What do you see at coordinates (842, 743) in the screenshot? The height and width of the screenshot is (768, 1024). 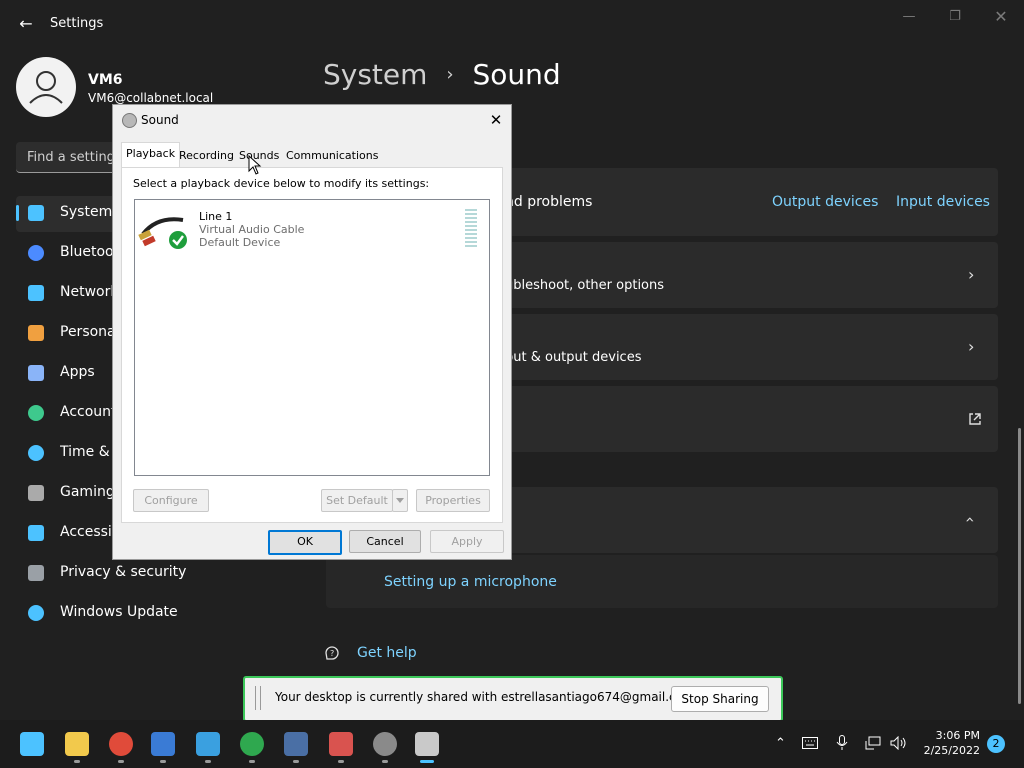 I see `microphone-icon` at bounding box center [842, 743].